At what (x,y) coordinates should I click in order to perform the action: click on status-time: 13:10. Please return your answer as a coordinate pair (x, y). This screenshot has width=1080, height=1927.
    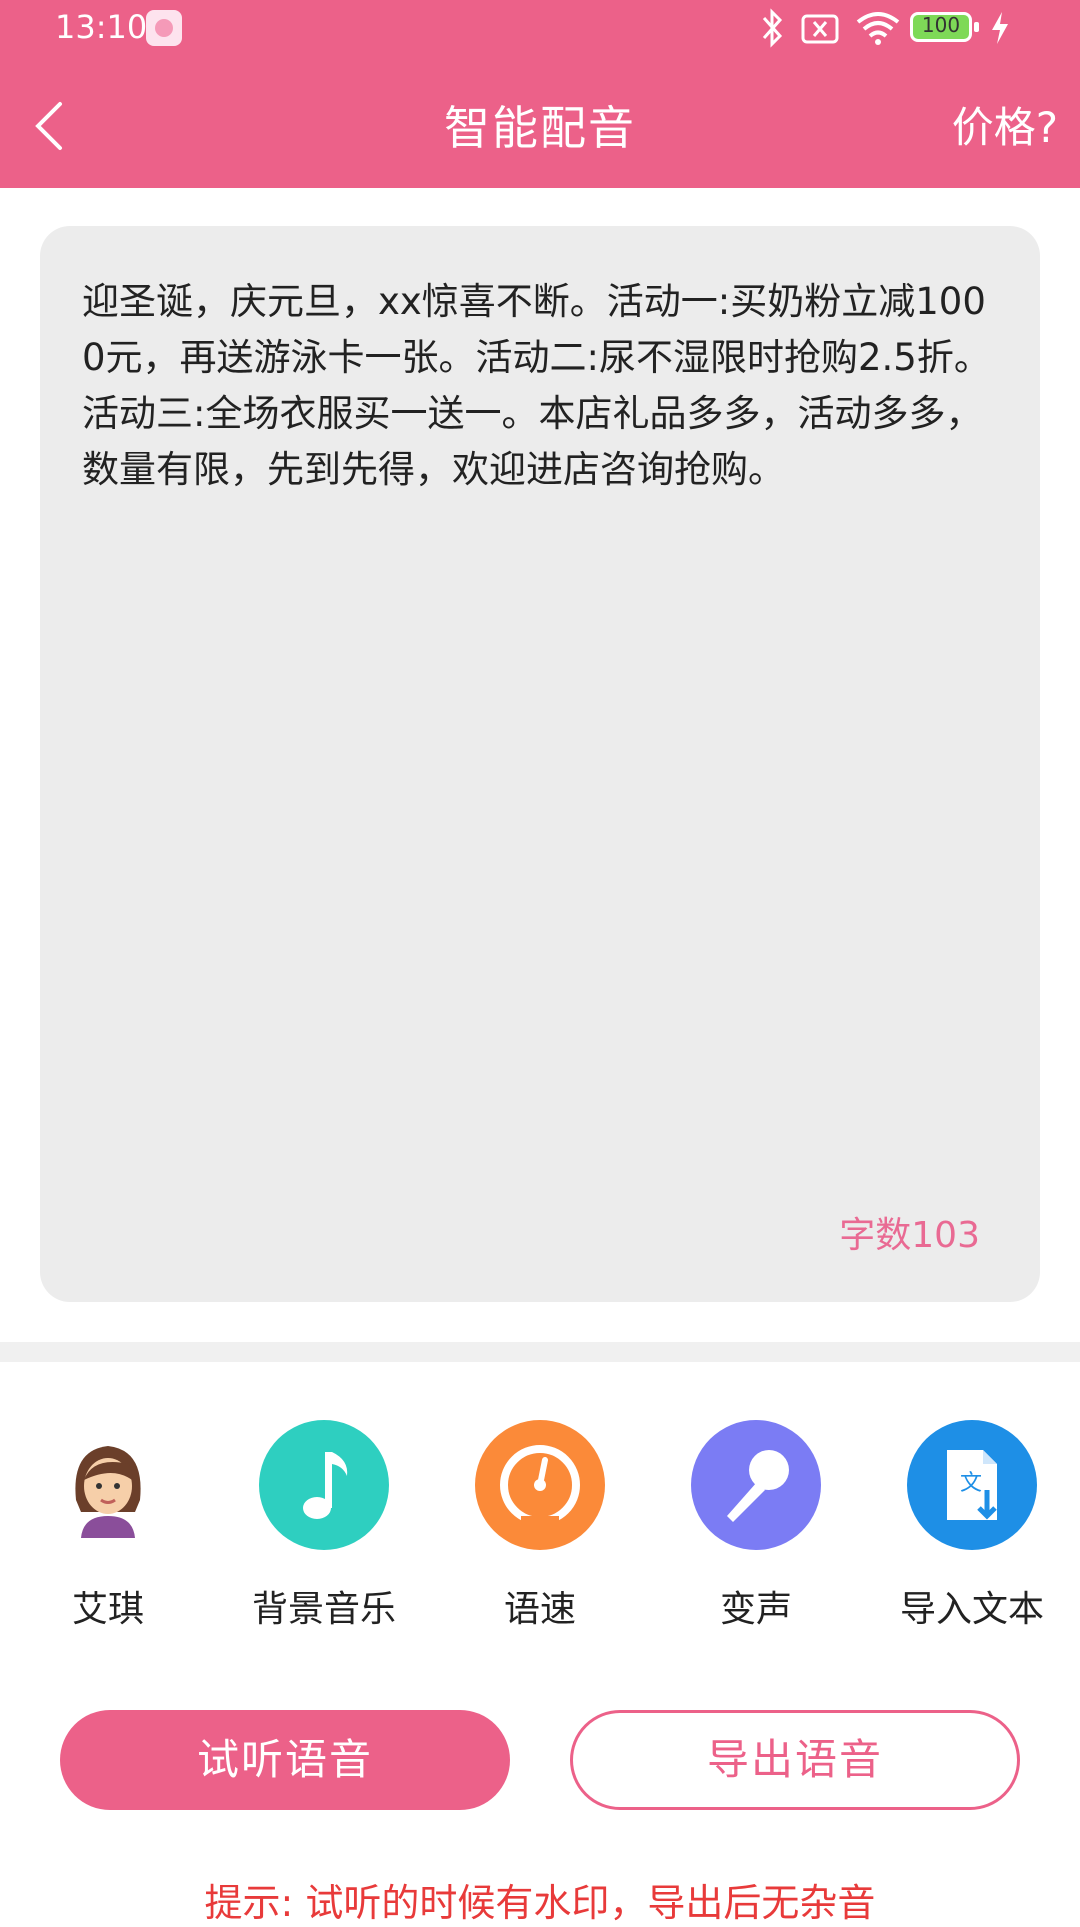
    Looking at the image, I should click on (101, 27).